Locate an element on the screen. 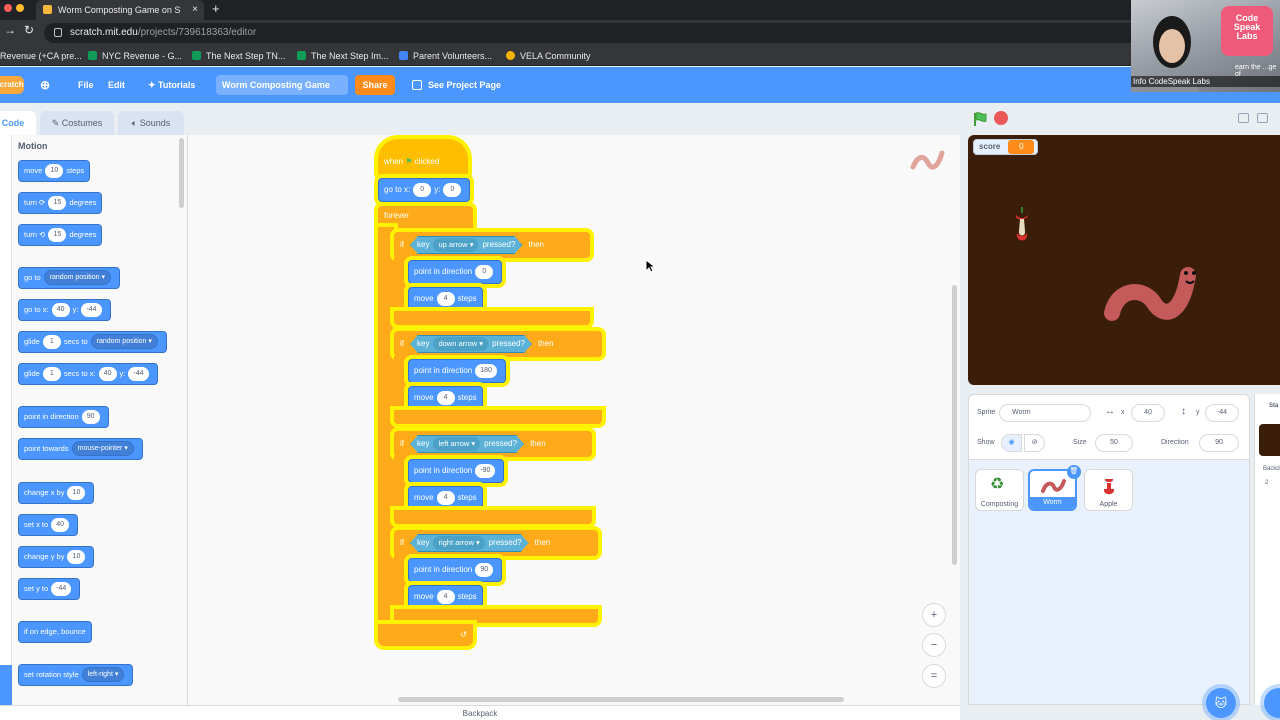 This screenshot has width=1280, height=720. trash-icon: 🗑︎ is located at coordinates (1074, 472).